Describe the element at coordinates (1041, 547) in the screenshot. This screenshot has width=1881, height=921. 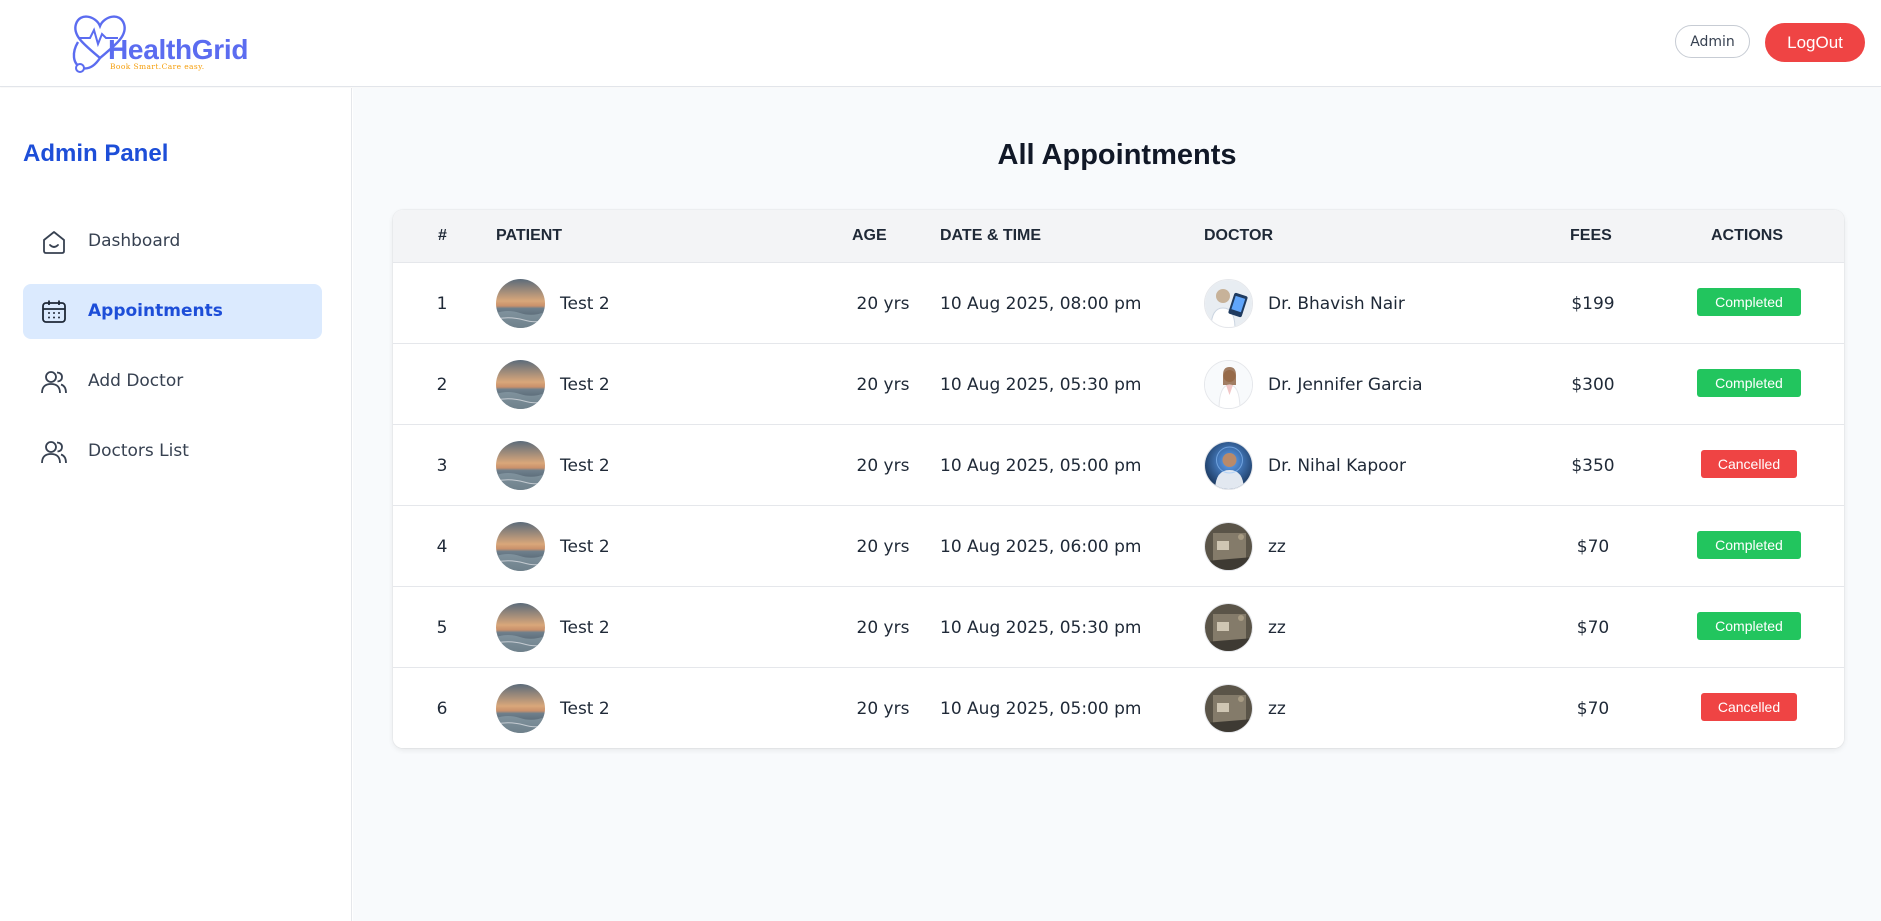
I see `appointment-datetime: 10 Aug 2025, 06:00 pm` at that location.